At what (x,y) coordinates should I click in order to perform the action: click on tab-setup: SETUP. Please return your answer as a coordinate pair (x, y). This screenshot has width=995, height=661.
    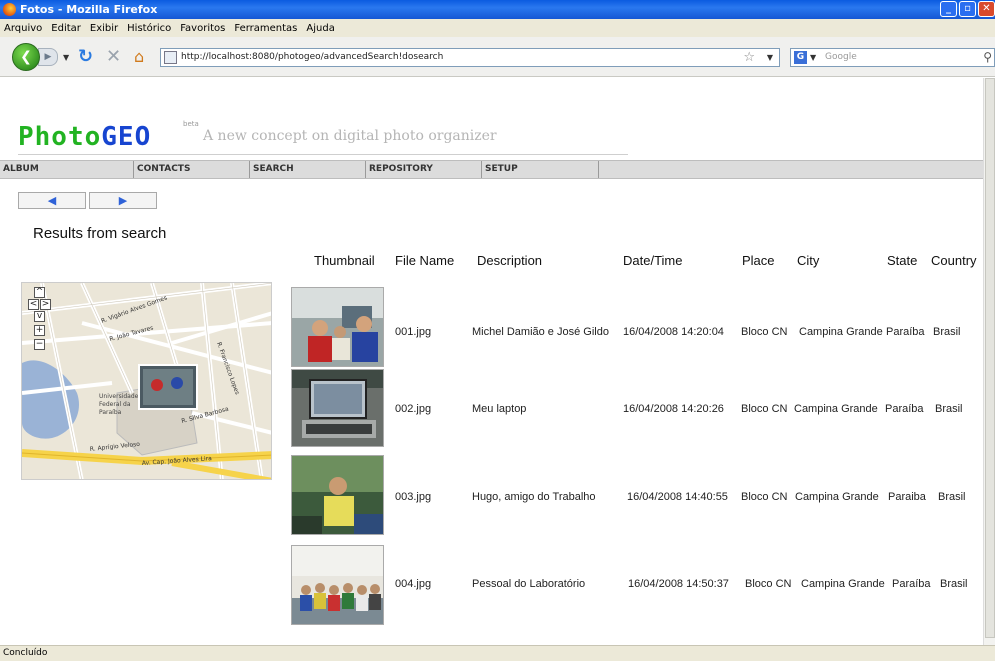
    Looking at the image, I should click on (540, 169).